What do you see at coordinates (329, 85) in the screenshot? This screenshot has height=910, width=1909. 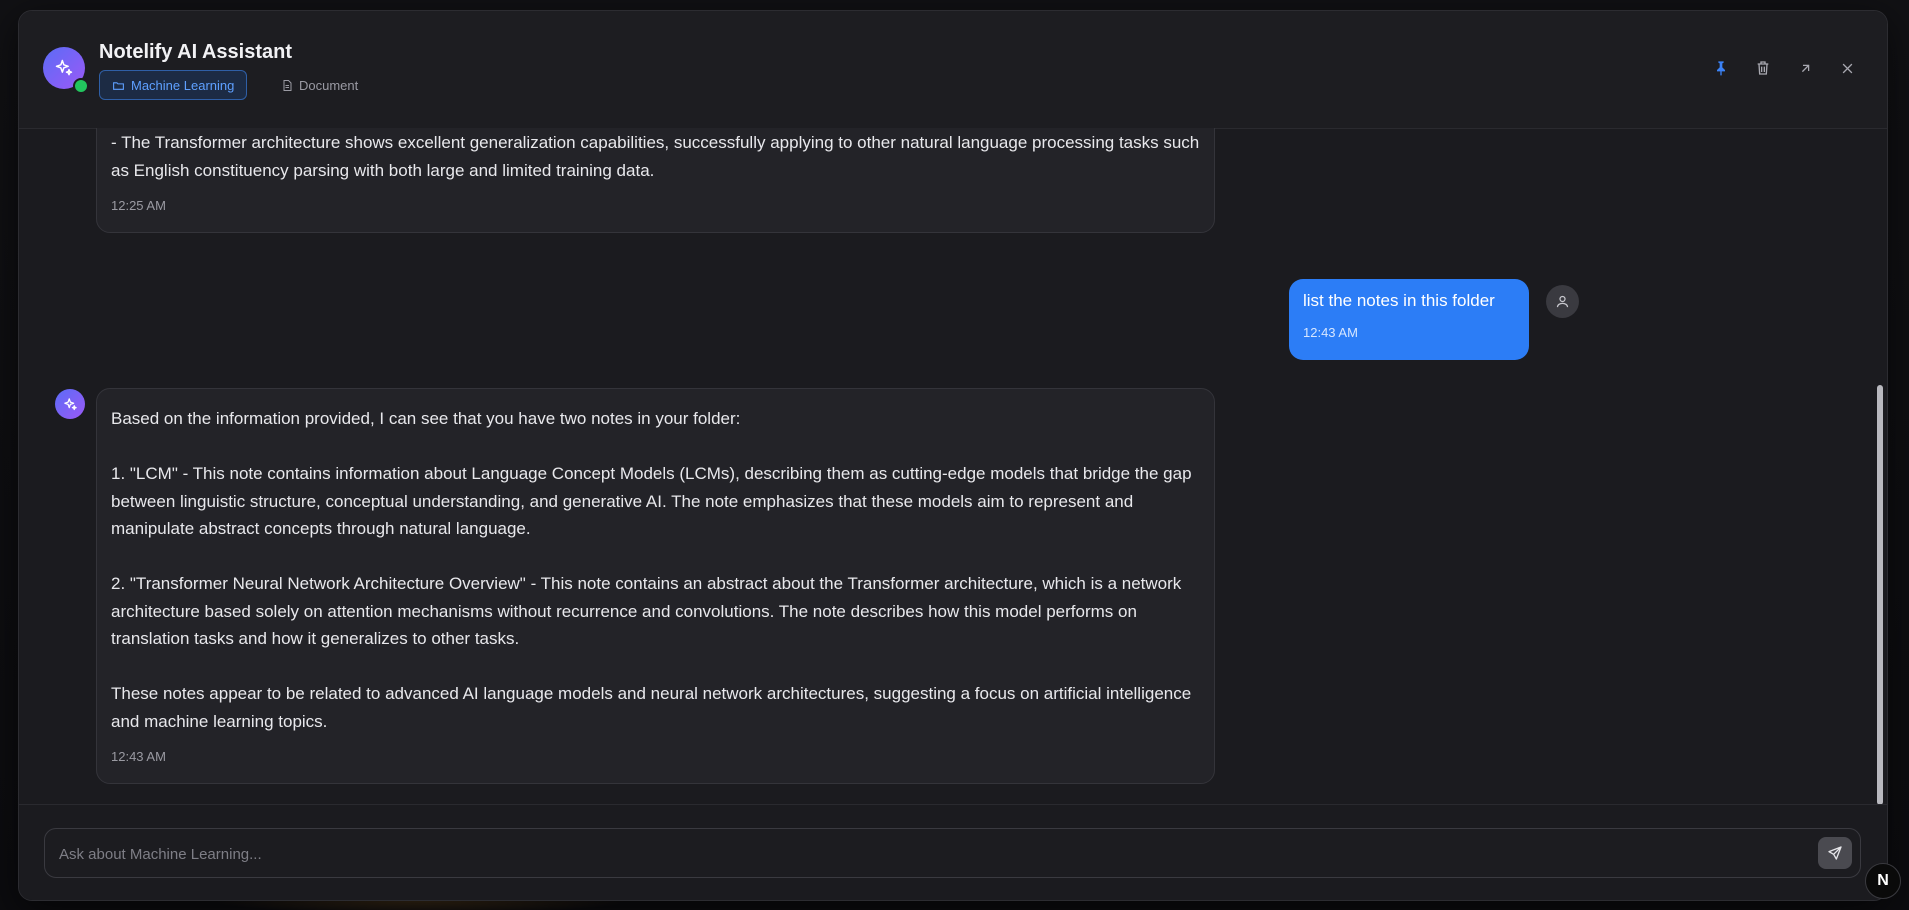 I see `document-chip-label: Document` at bounding box center [329, 85].